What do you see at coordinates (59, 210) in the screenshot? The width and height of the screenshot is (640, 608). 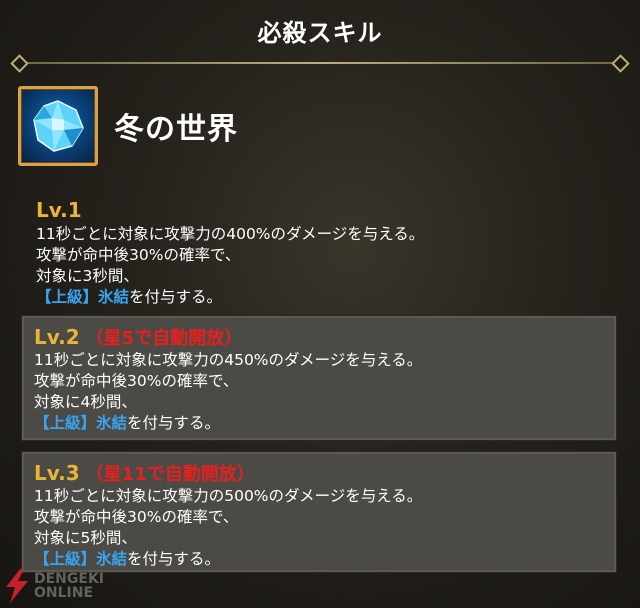 I see `level-label: Lv.1` at bounding box center [59, 210].